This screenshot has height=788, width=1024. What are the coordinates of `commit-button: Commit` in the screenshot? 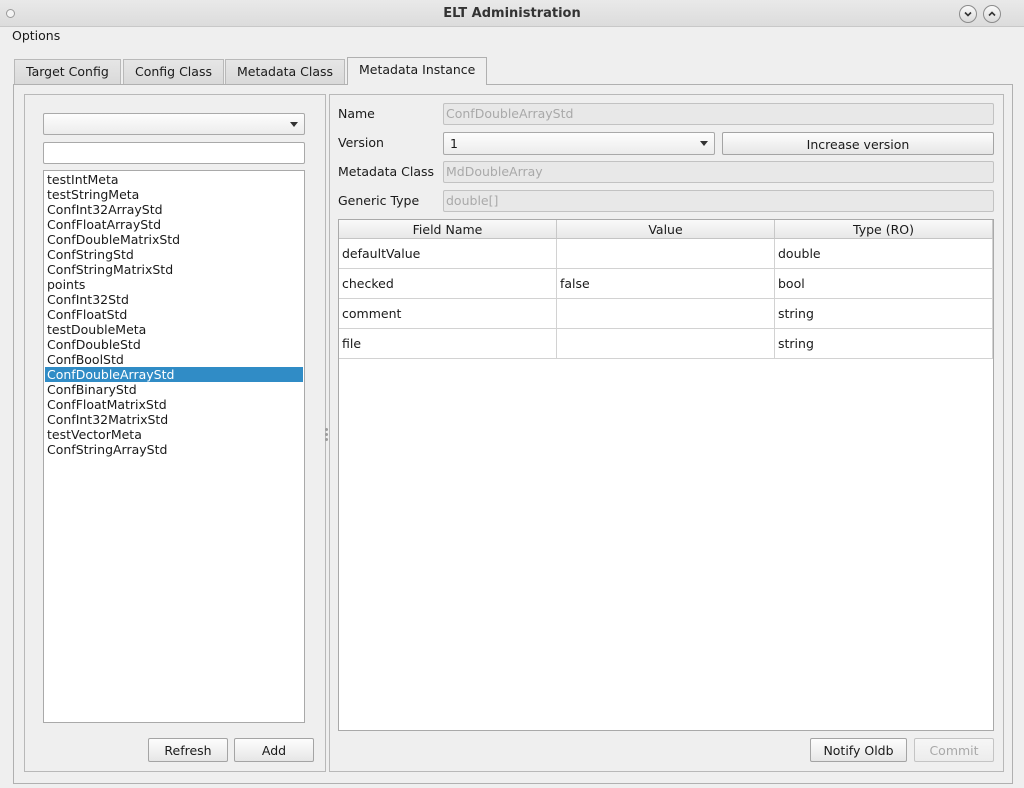 It's located at (954, 750).